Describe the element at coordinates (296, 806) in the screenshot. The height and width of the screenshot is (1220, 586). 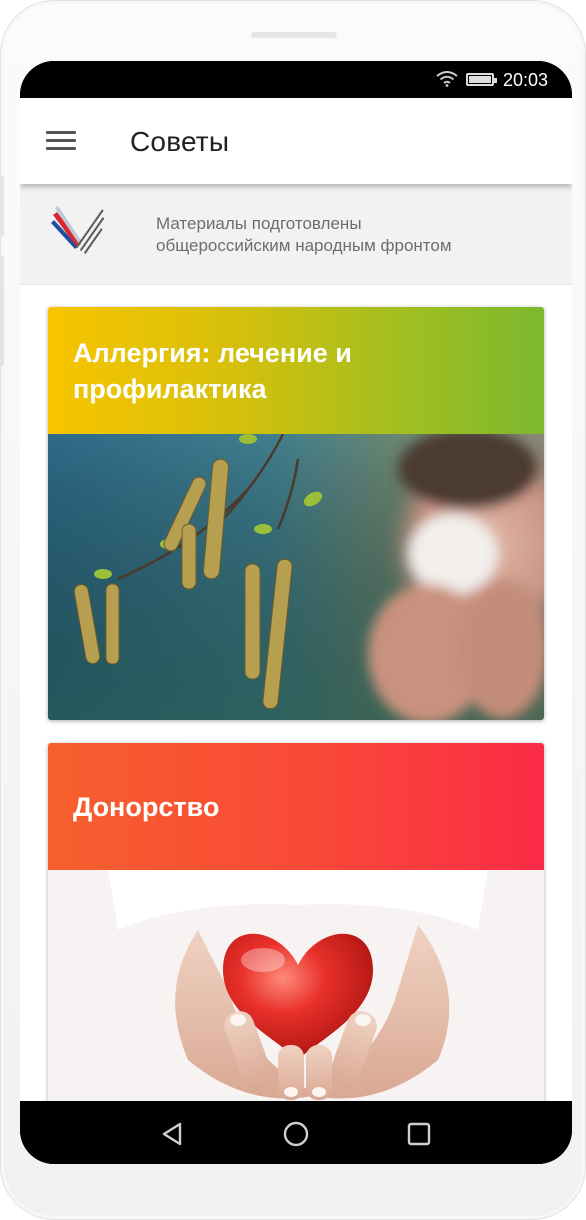
I see `card-header: Донорство` at that location.